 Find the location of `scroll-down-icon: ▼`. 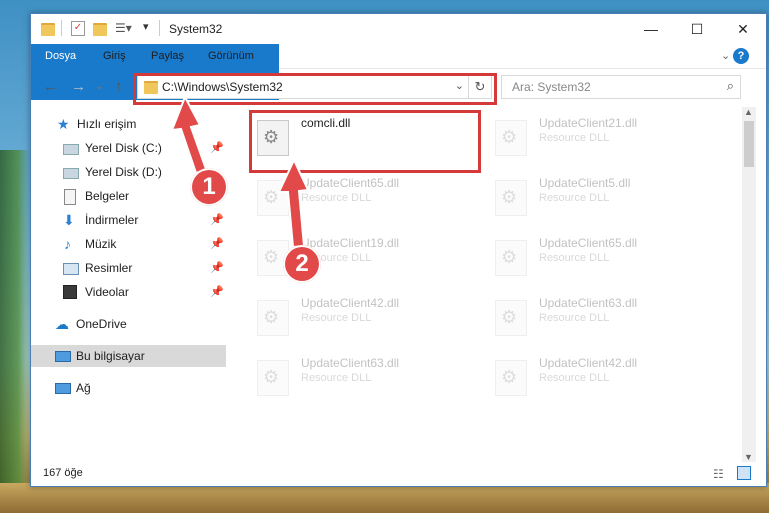

scroll-down-icon: ▼ is located at coordinates (748, 457).